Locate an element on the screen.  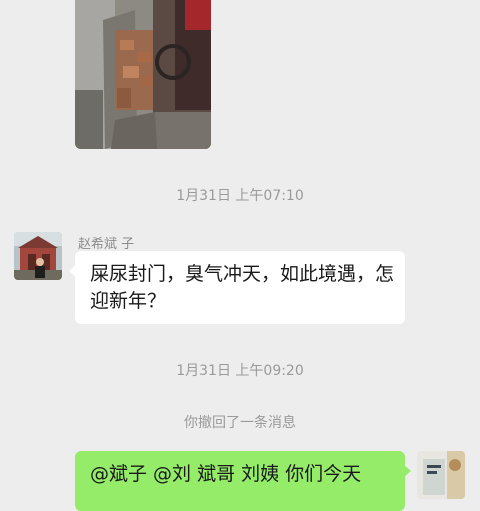
incoming-message-bubble: 屎尿封门，臭气冲天，如此境遇，怎迎新年？ is located at coordinates (237, 287).